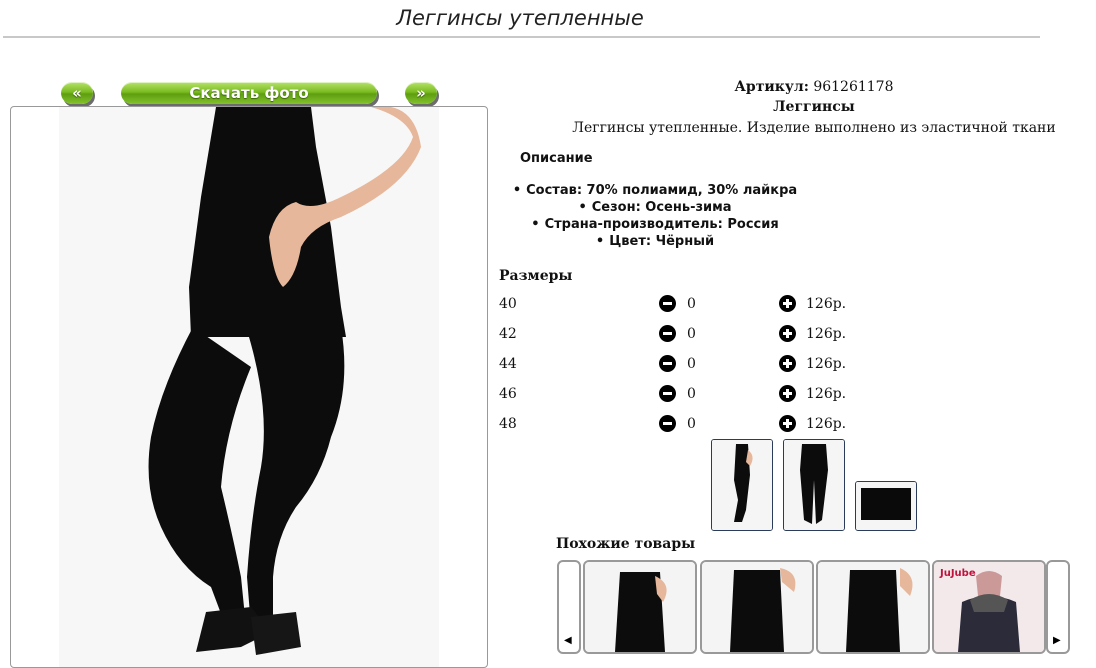  What do you see at coordinates (679, 395) in the screenshot?
I see `size-row: 46 0 126р.` at bounding box center [679, 395].